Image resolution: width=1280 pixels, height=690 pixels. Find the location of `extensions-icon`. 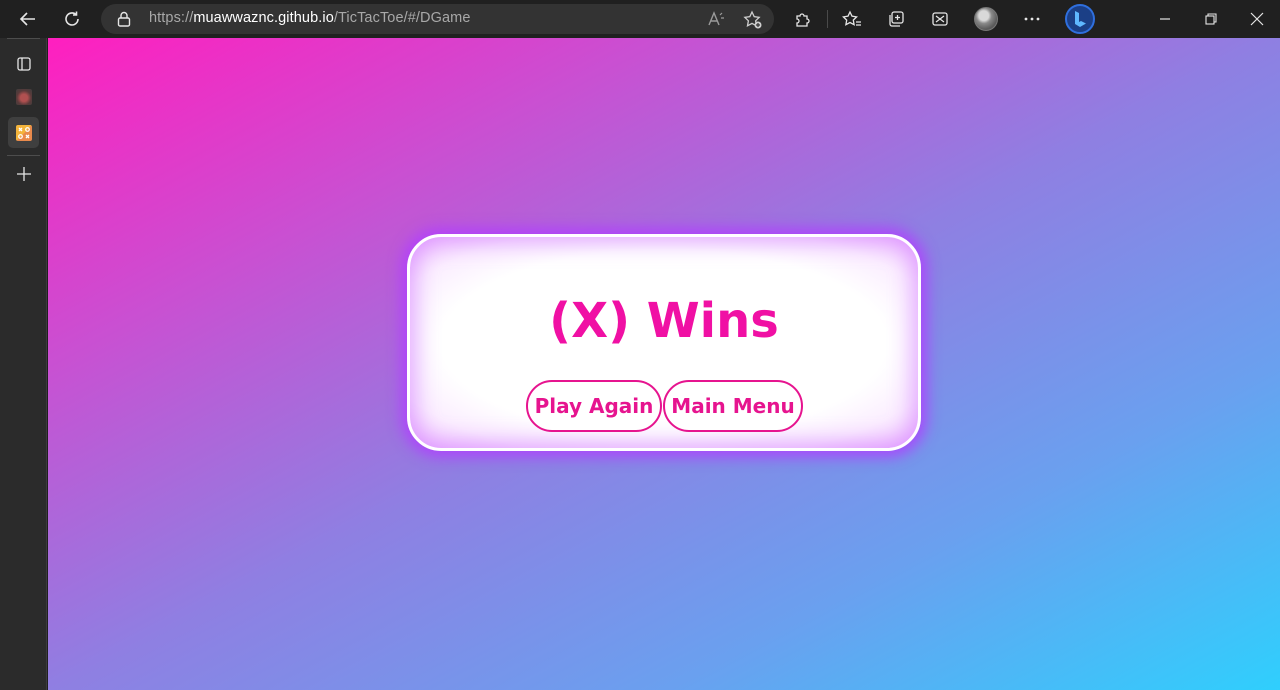

extensions-icon is located at coordinates (803, 20).